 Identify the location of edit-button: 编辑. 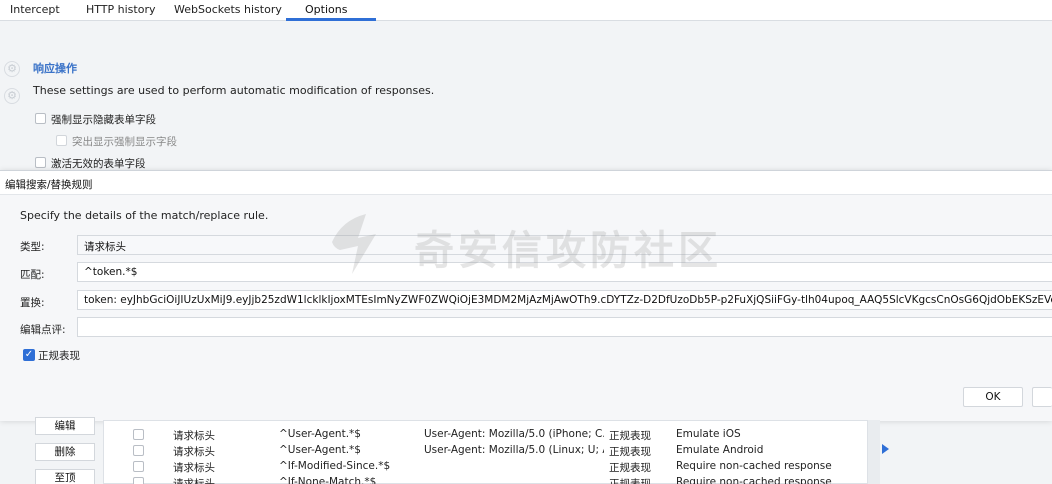
(65, 426).